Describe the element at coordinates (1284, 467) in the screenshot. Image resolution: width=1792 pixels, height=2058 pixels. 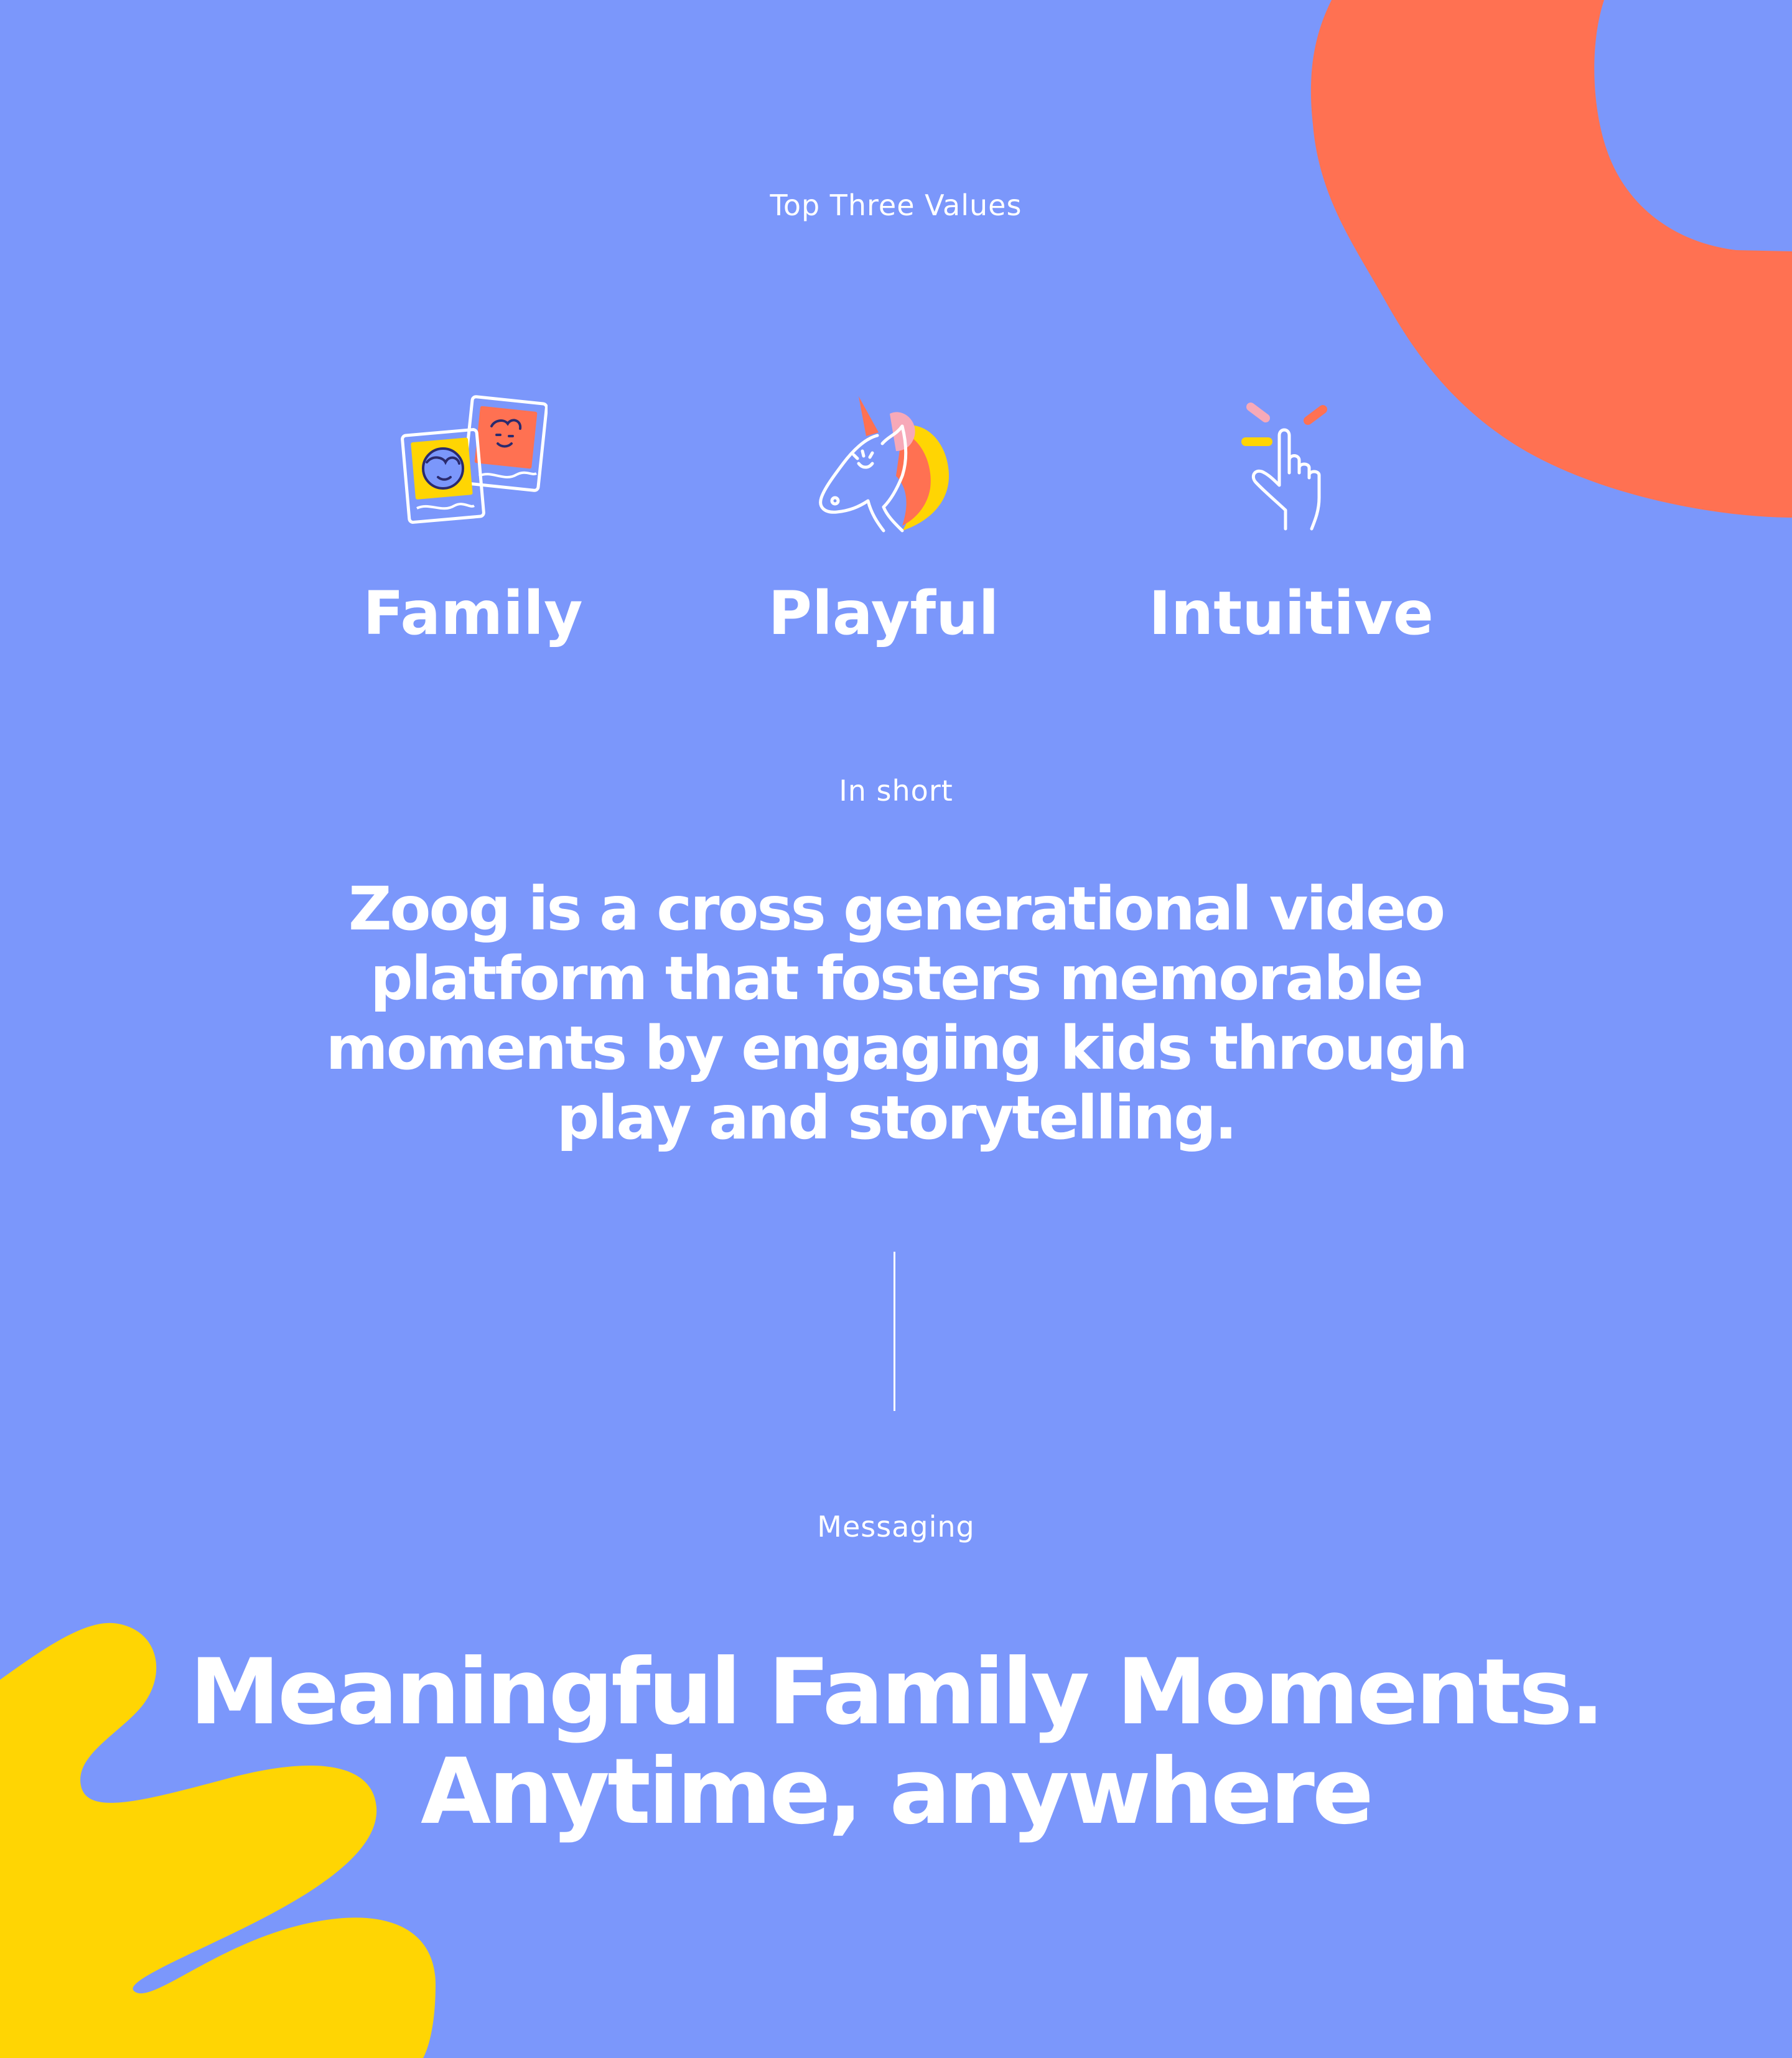
I see `finger-snap-icon` at that location.